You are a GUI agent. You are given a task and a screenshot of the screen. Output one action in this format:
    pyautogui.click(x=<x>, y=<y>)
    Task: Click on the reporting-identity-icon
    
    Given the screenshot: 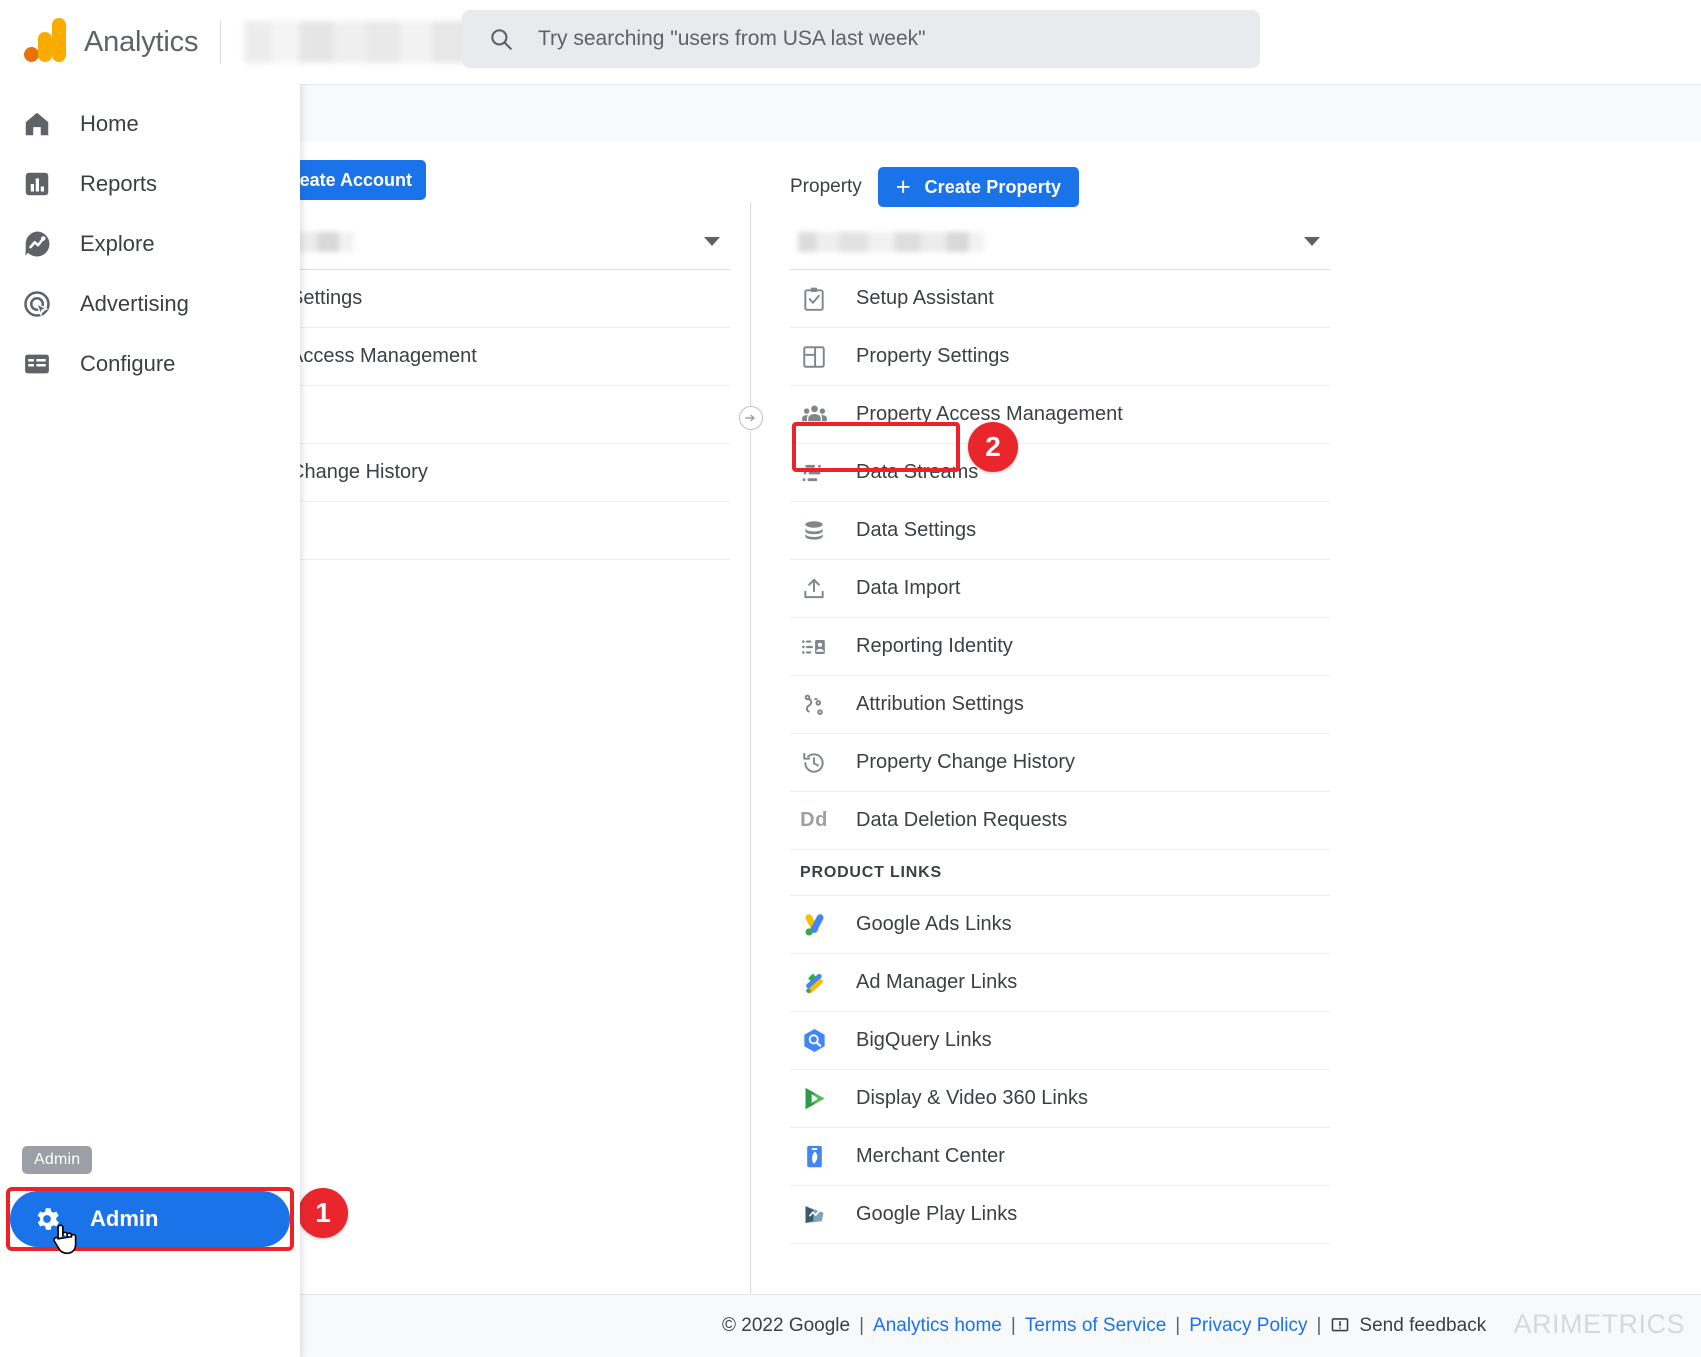 What is the action you would take?
    pyautogui.click(x=814, y=647)
    